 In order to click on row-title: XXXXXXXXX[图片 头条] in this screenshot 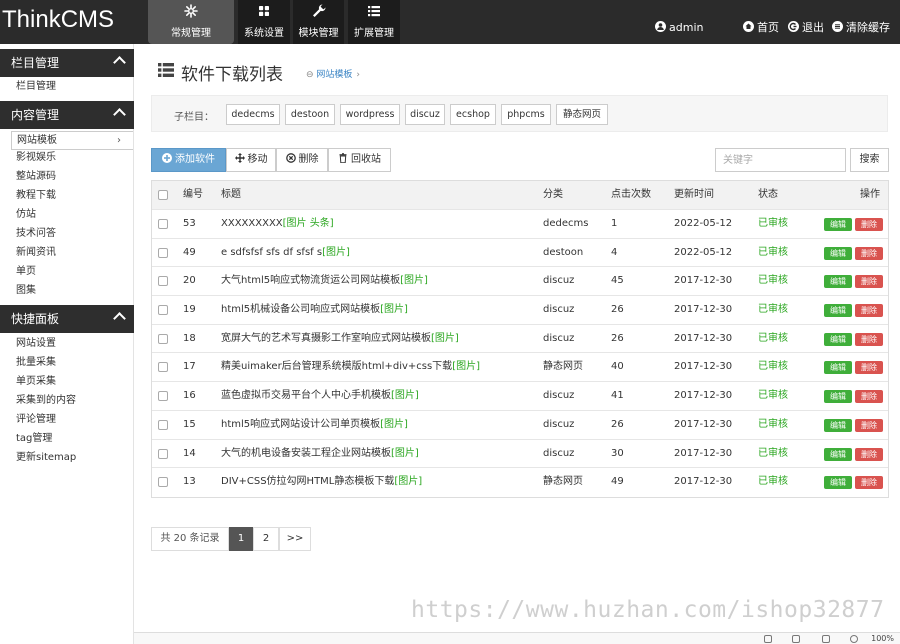, I will do `click(277, 224)`.